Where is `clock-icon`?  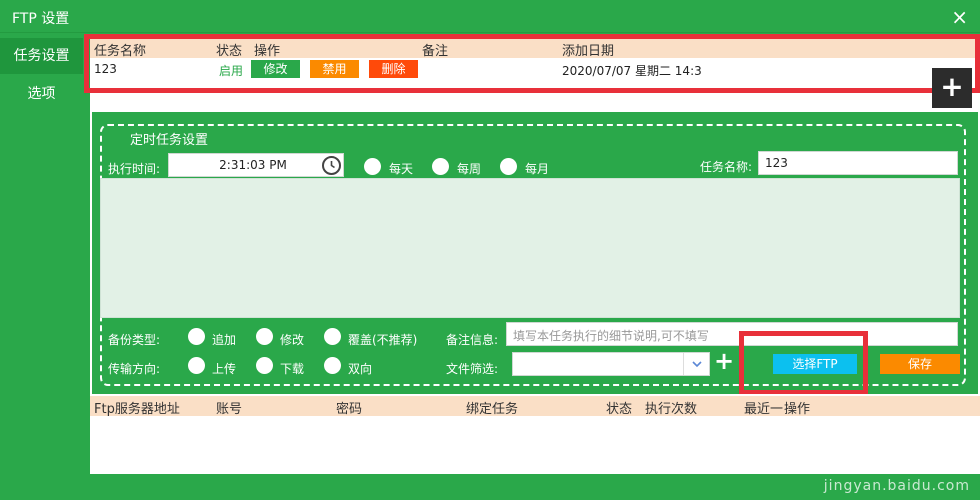
clock-icon is located at coordinates (331, 165).